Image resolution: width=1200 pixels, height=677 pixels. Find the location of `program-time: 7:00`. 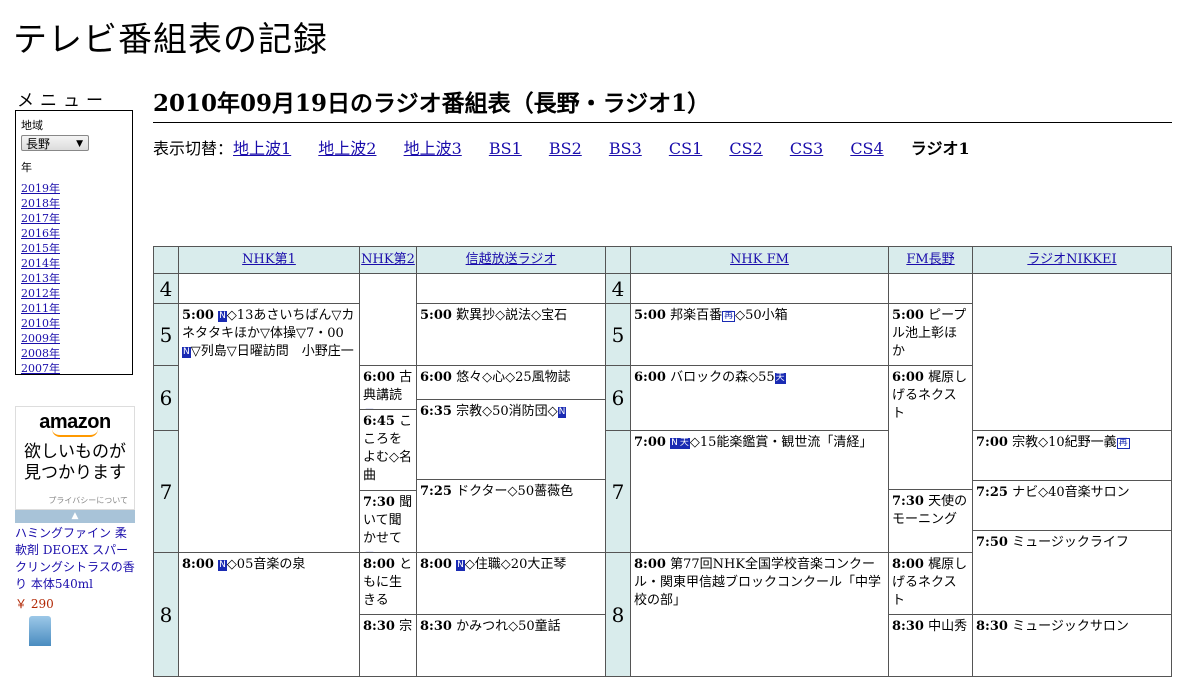

program-time: 7:00 is located at coordinates (992, 442).